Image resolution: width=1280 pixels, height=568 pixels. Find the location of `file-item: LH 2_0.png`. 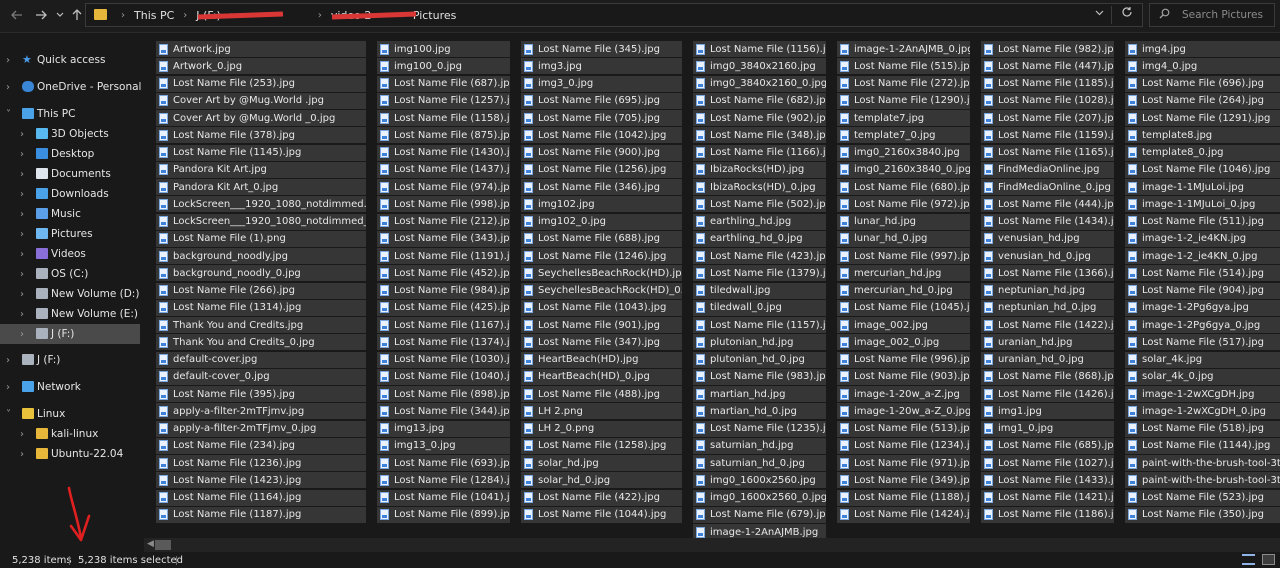

file-item: LH 2_0.png is located at coordinates (601, 428).